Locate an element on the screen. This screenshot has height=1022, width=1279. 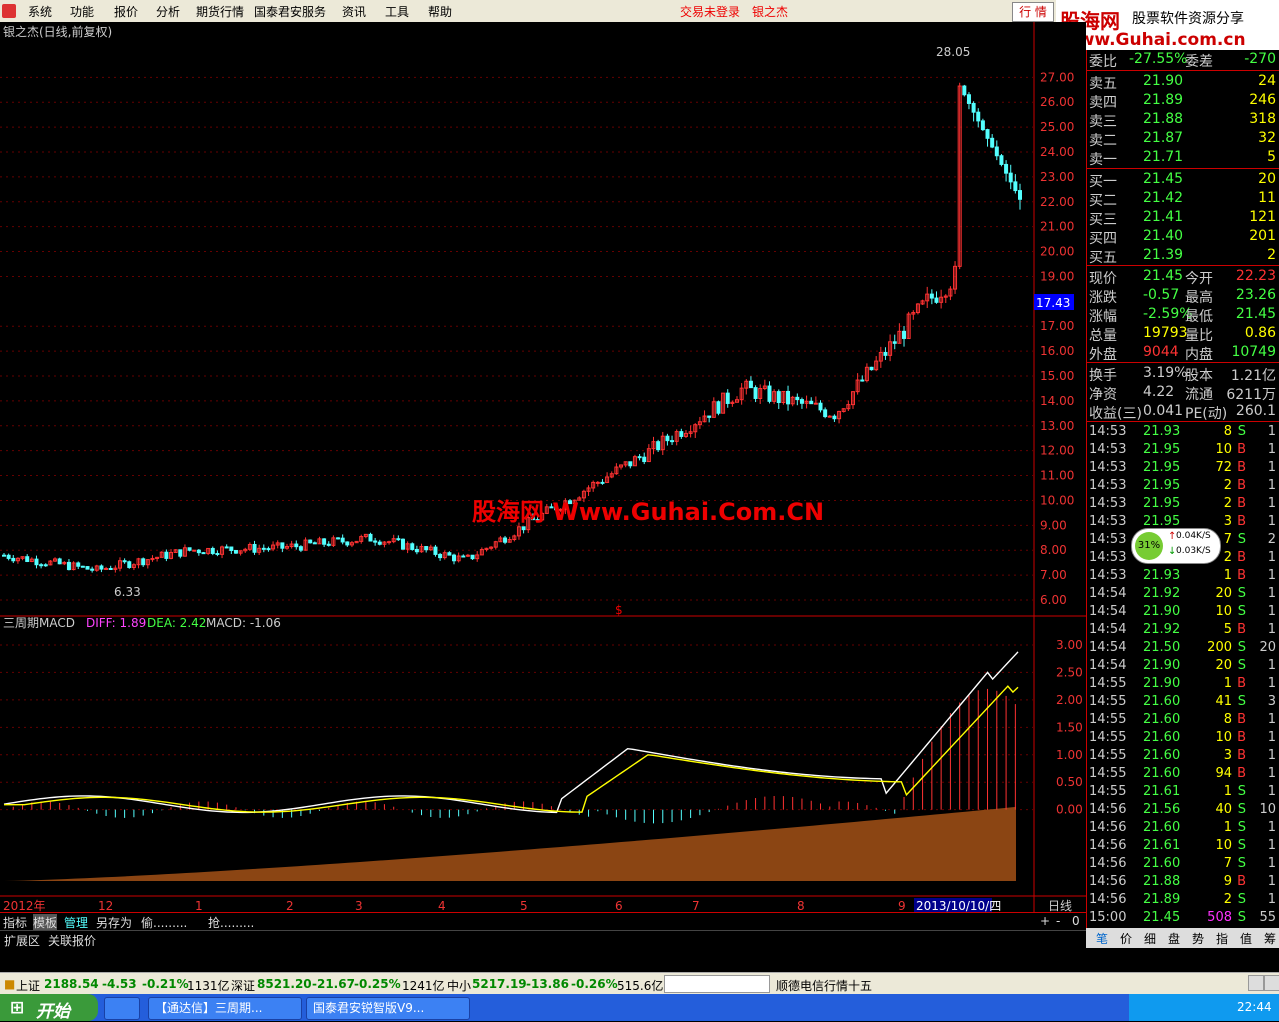
menu-news: 资讯 is located at coordinates (354, 11).